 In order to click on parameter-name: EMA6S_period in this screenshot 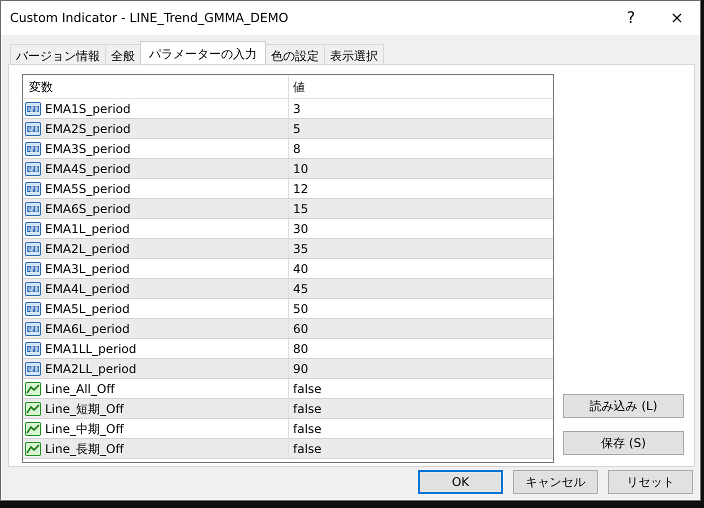, I will do `click(88, 209)`.